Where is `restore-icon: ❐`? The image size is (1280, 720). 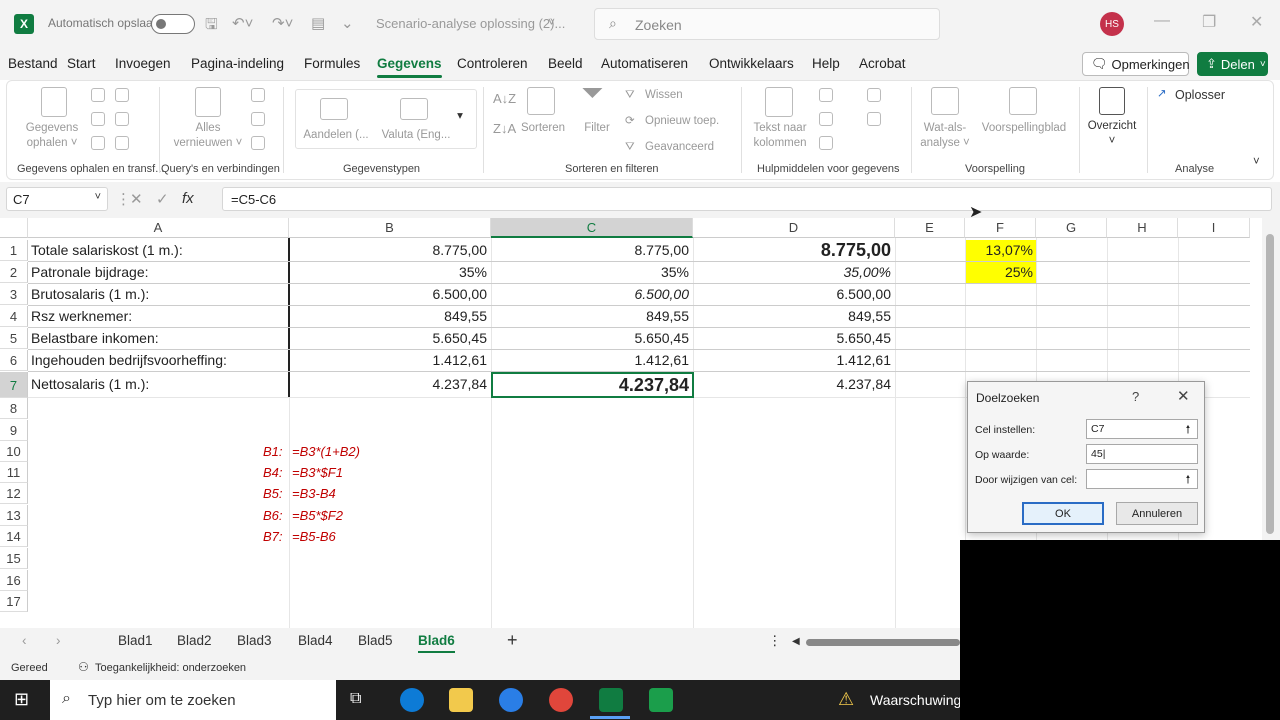
restore-icon: ❐ is located at coordinates (1209, 22).